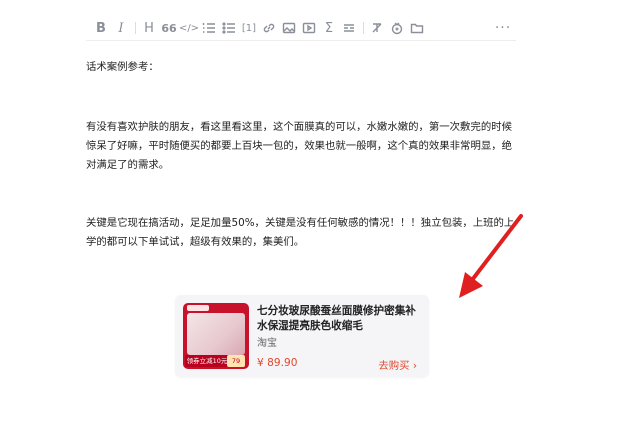  I want to click on footnote-icon: [1], so click(249, 28).